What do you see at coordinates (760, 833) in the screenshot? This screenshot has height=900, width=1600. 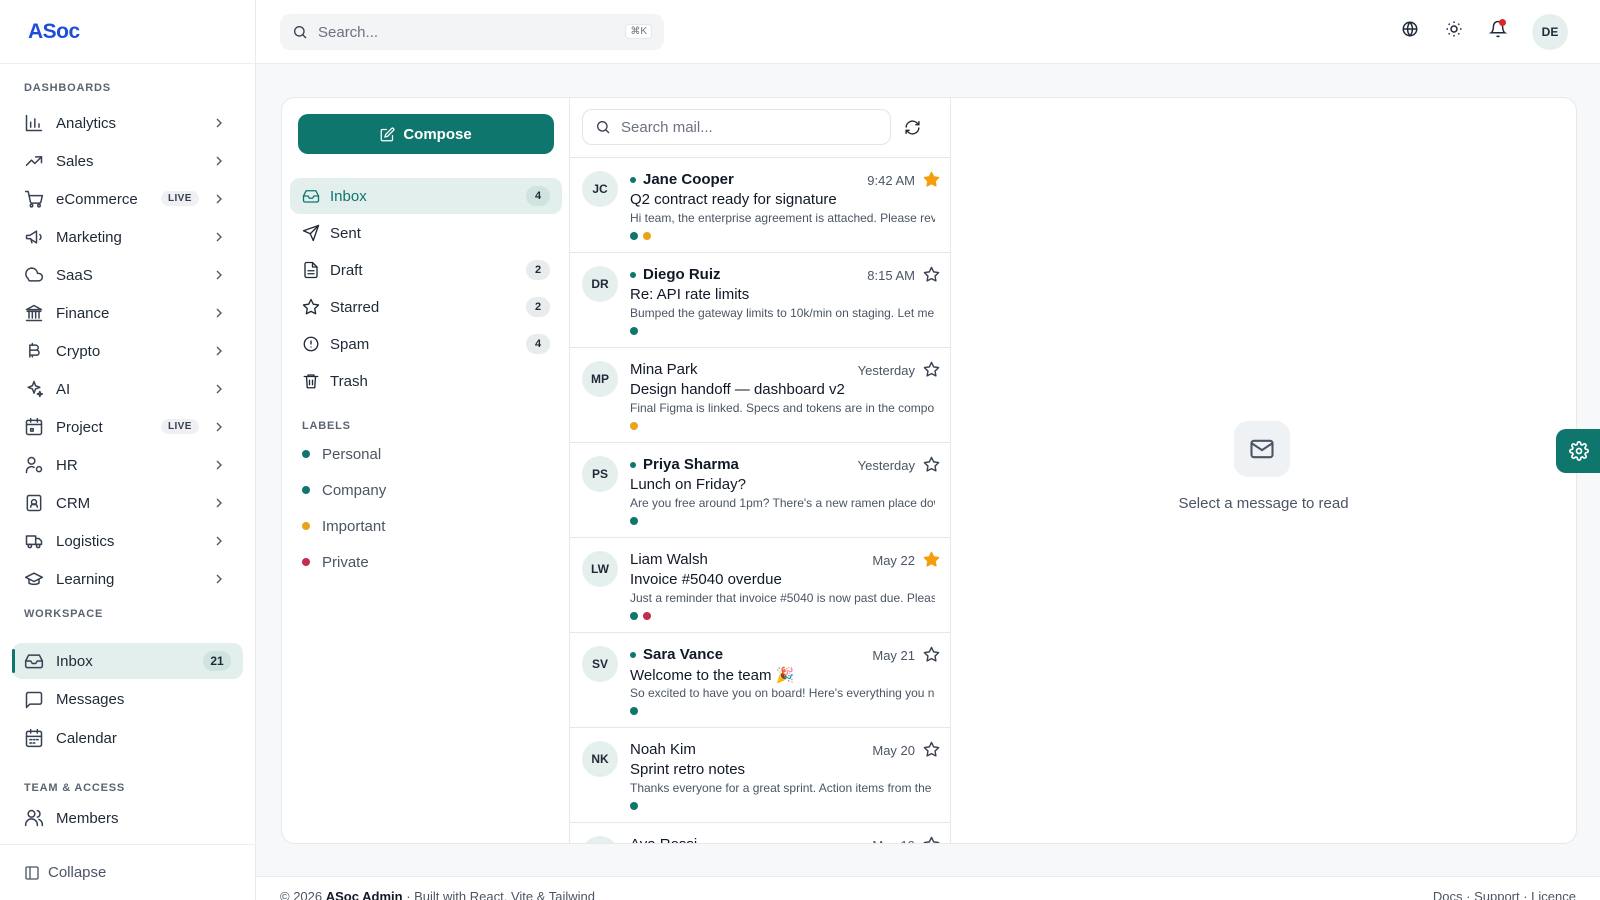 I see `message-row: AR Ava Rossi May 19` at bounding box center [760, 833].